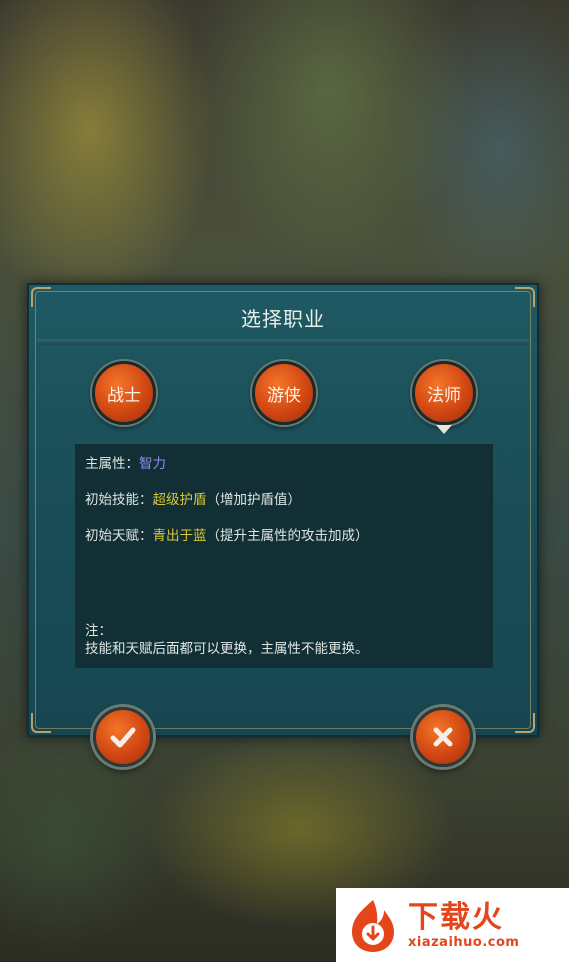 This screenshot has width=569, height=962. I want to click on initial-talent-row: 初始天赋：青出于蓝（提升主属性的攻击加成）, so click(227, 536).